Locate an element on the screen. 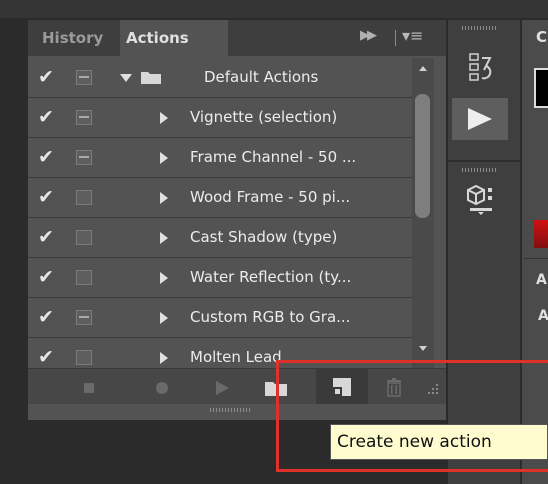 The image size is (548, 484). color-ramp is located at coordinates (541, 234).